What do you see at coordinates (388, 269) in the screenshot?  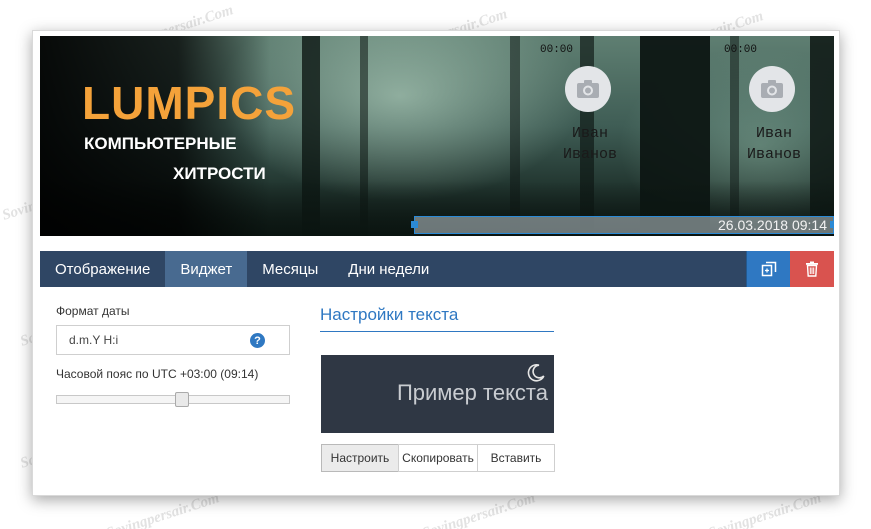 I see `tab-weekdays: Дни недели` at bounding box center [388, 269].